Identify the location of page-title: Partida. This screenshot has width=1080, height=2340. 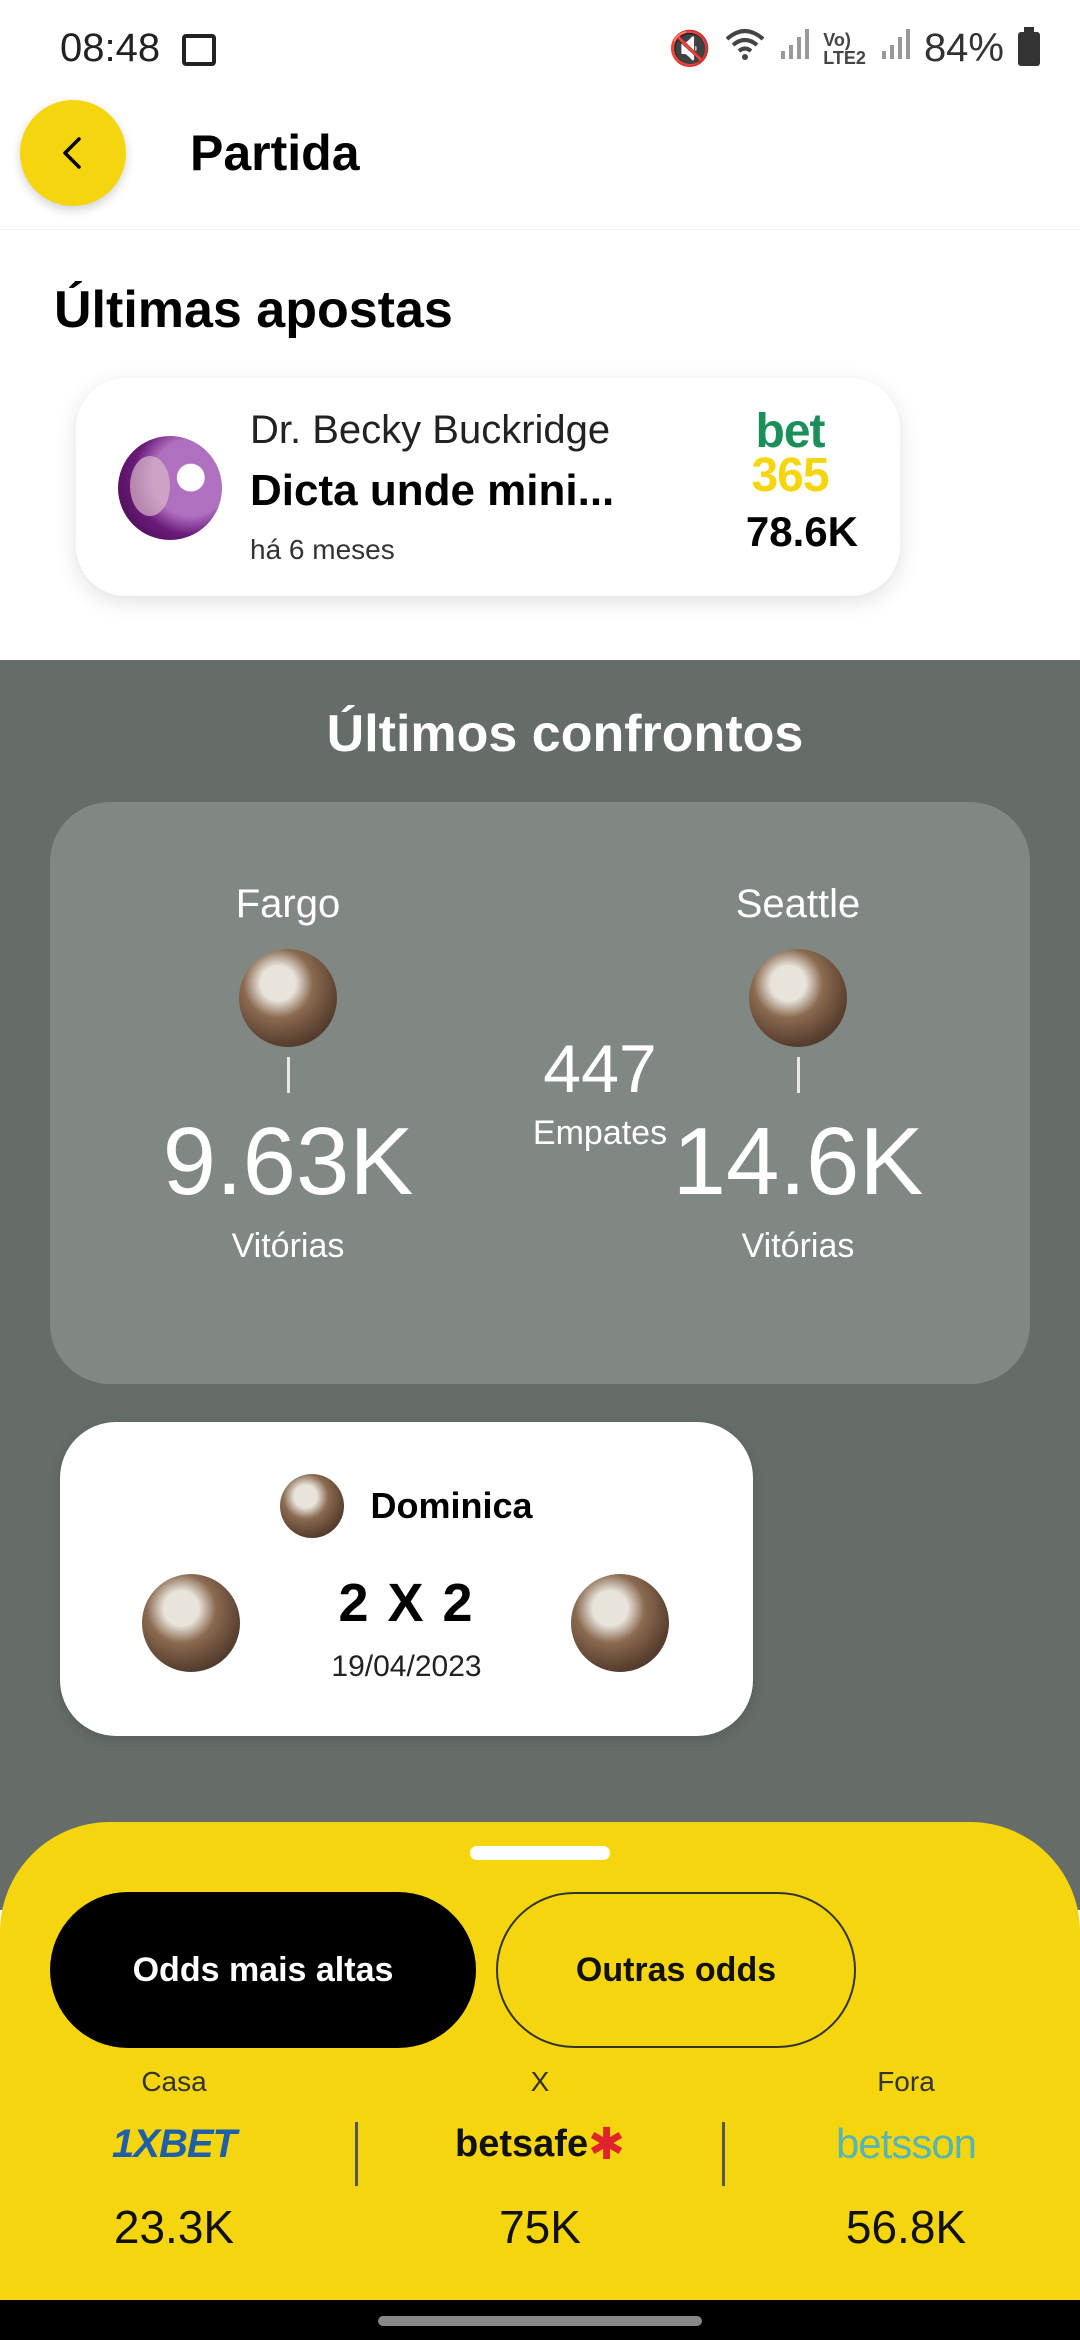
(275, 153).